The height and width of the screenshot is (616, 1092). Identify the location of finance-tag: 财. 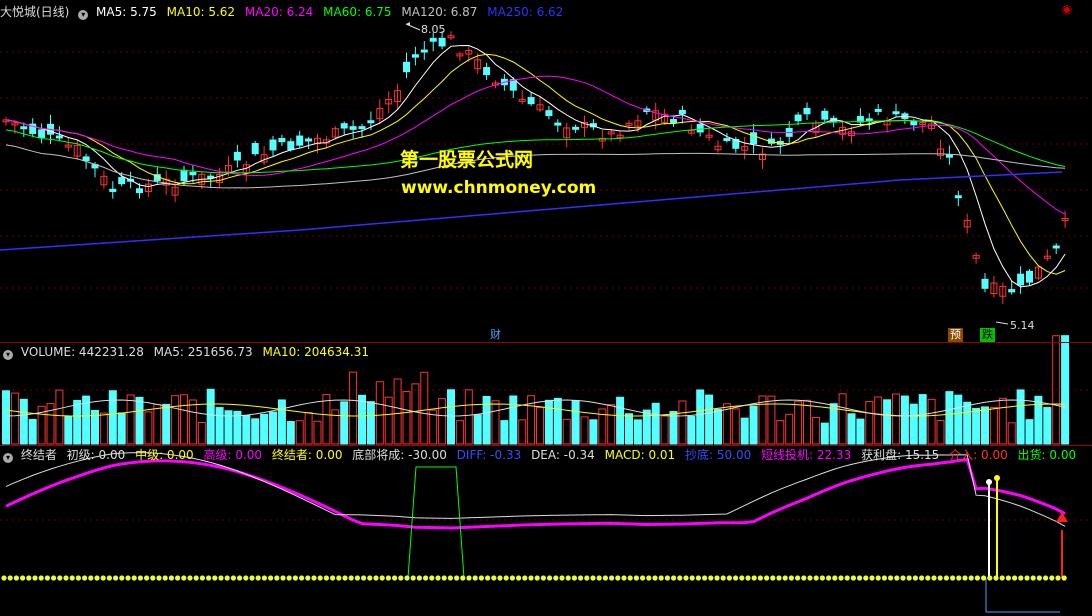
(495, 335).